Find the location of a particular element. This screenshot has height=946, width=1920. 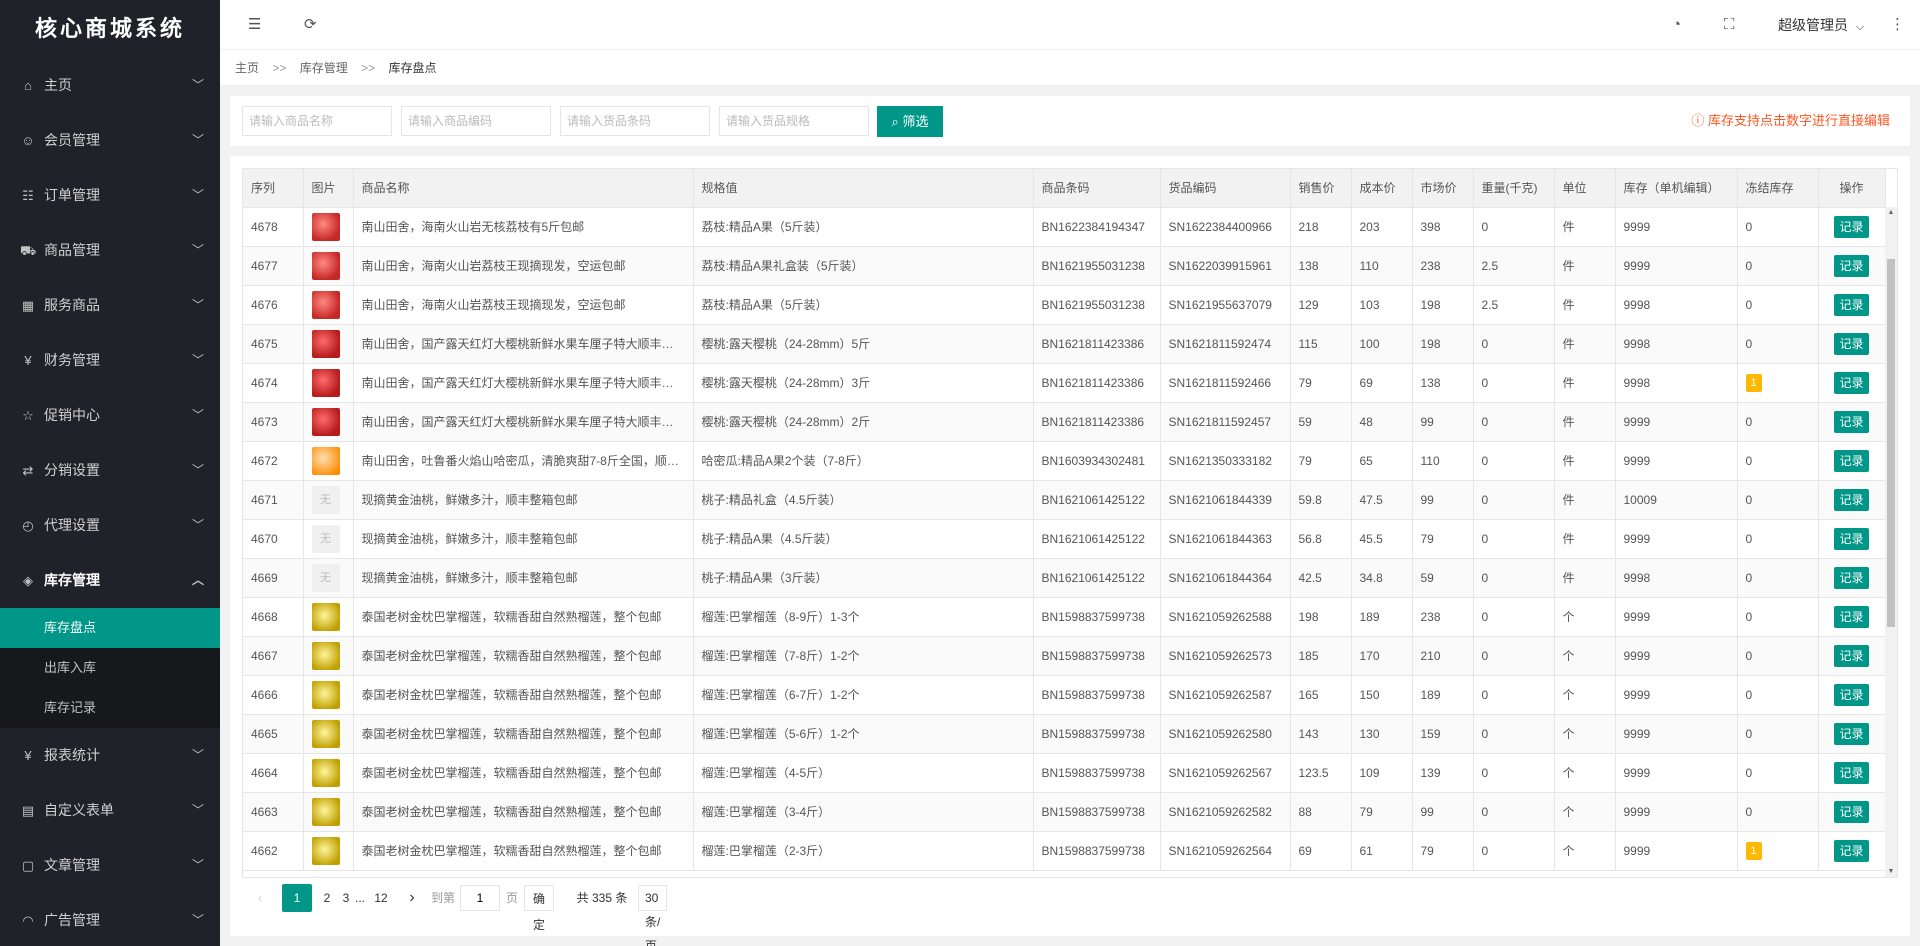

next-page-icon: › is located at coordinates (412, 898).